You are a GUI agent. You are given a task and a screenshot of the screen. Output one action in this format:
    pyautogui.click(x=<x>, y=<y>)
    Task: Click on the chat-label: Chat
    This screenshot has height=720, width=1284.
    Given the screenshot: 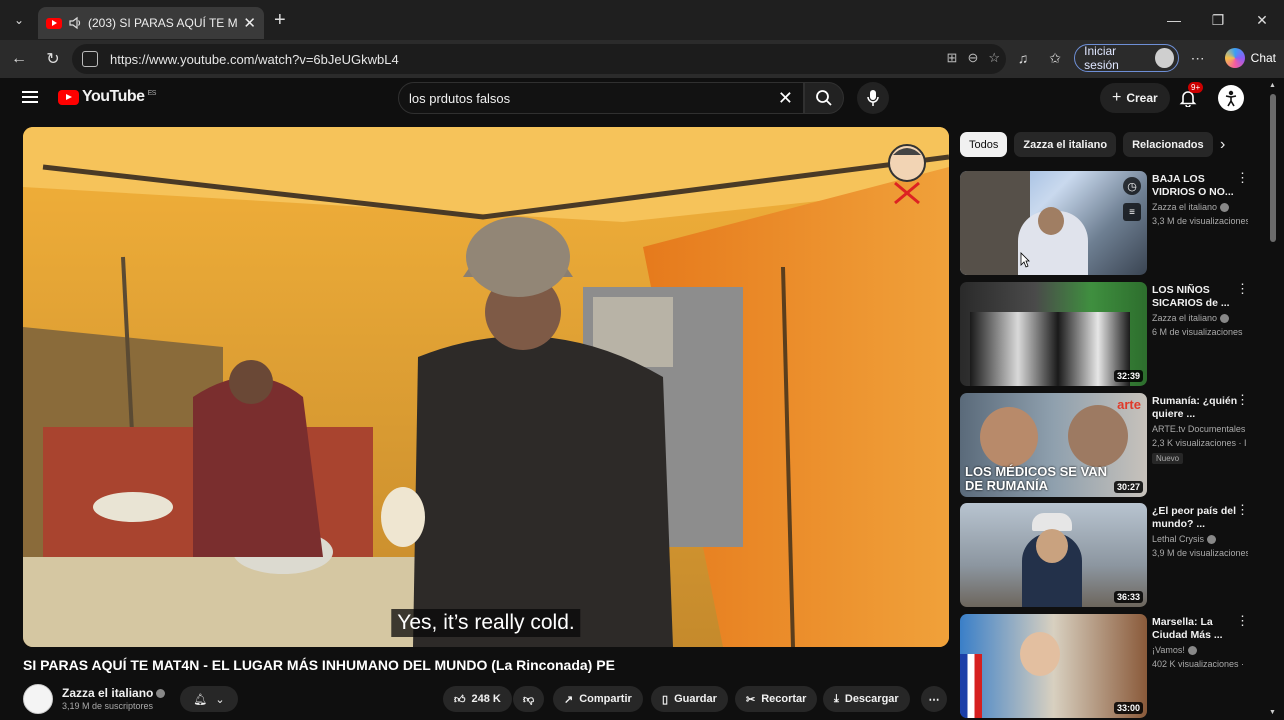 What is the action you would take?
    pyautogui.click(x=1263, y=58)
    